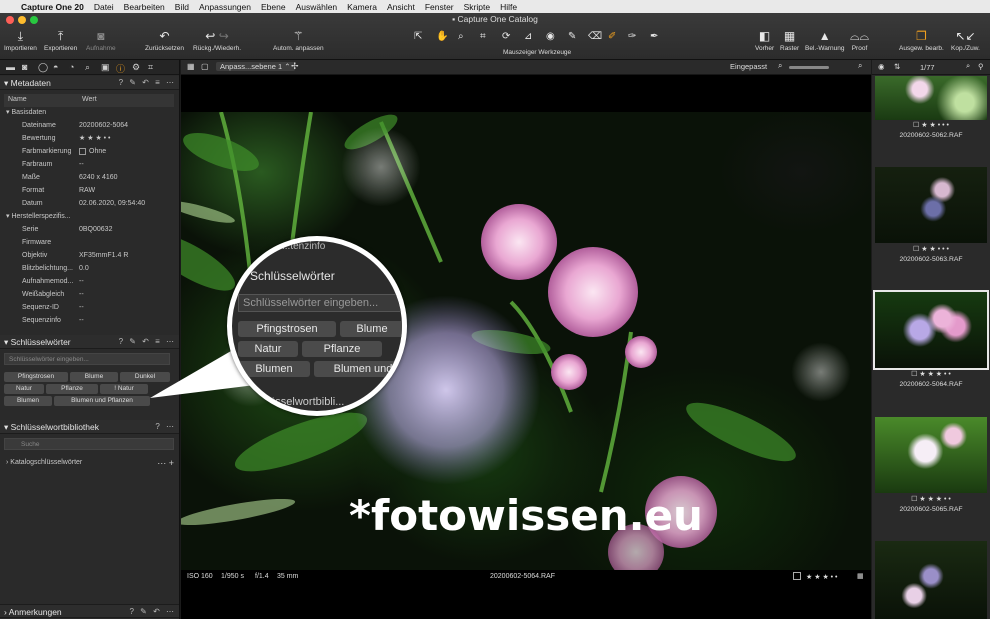  I want to click on menu-anpassungen: Anpassungen, so click(225, 7).